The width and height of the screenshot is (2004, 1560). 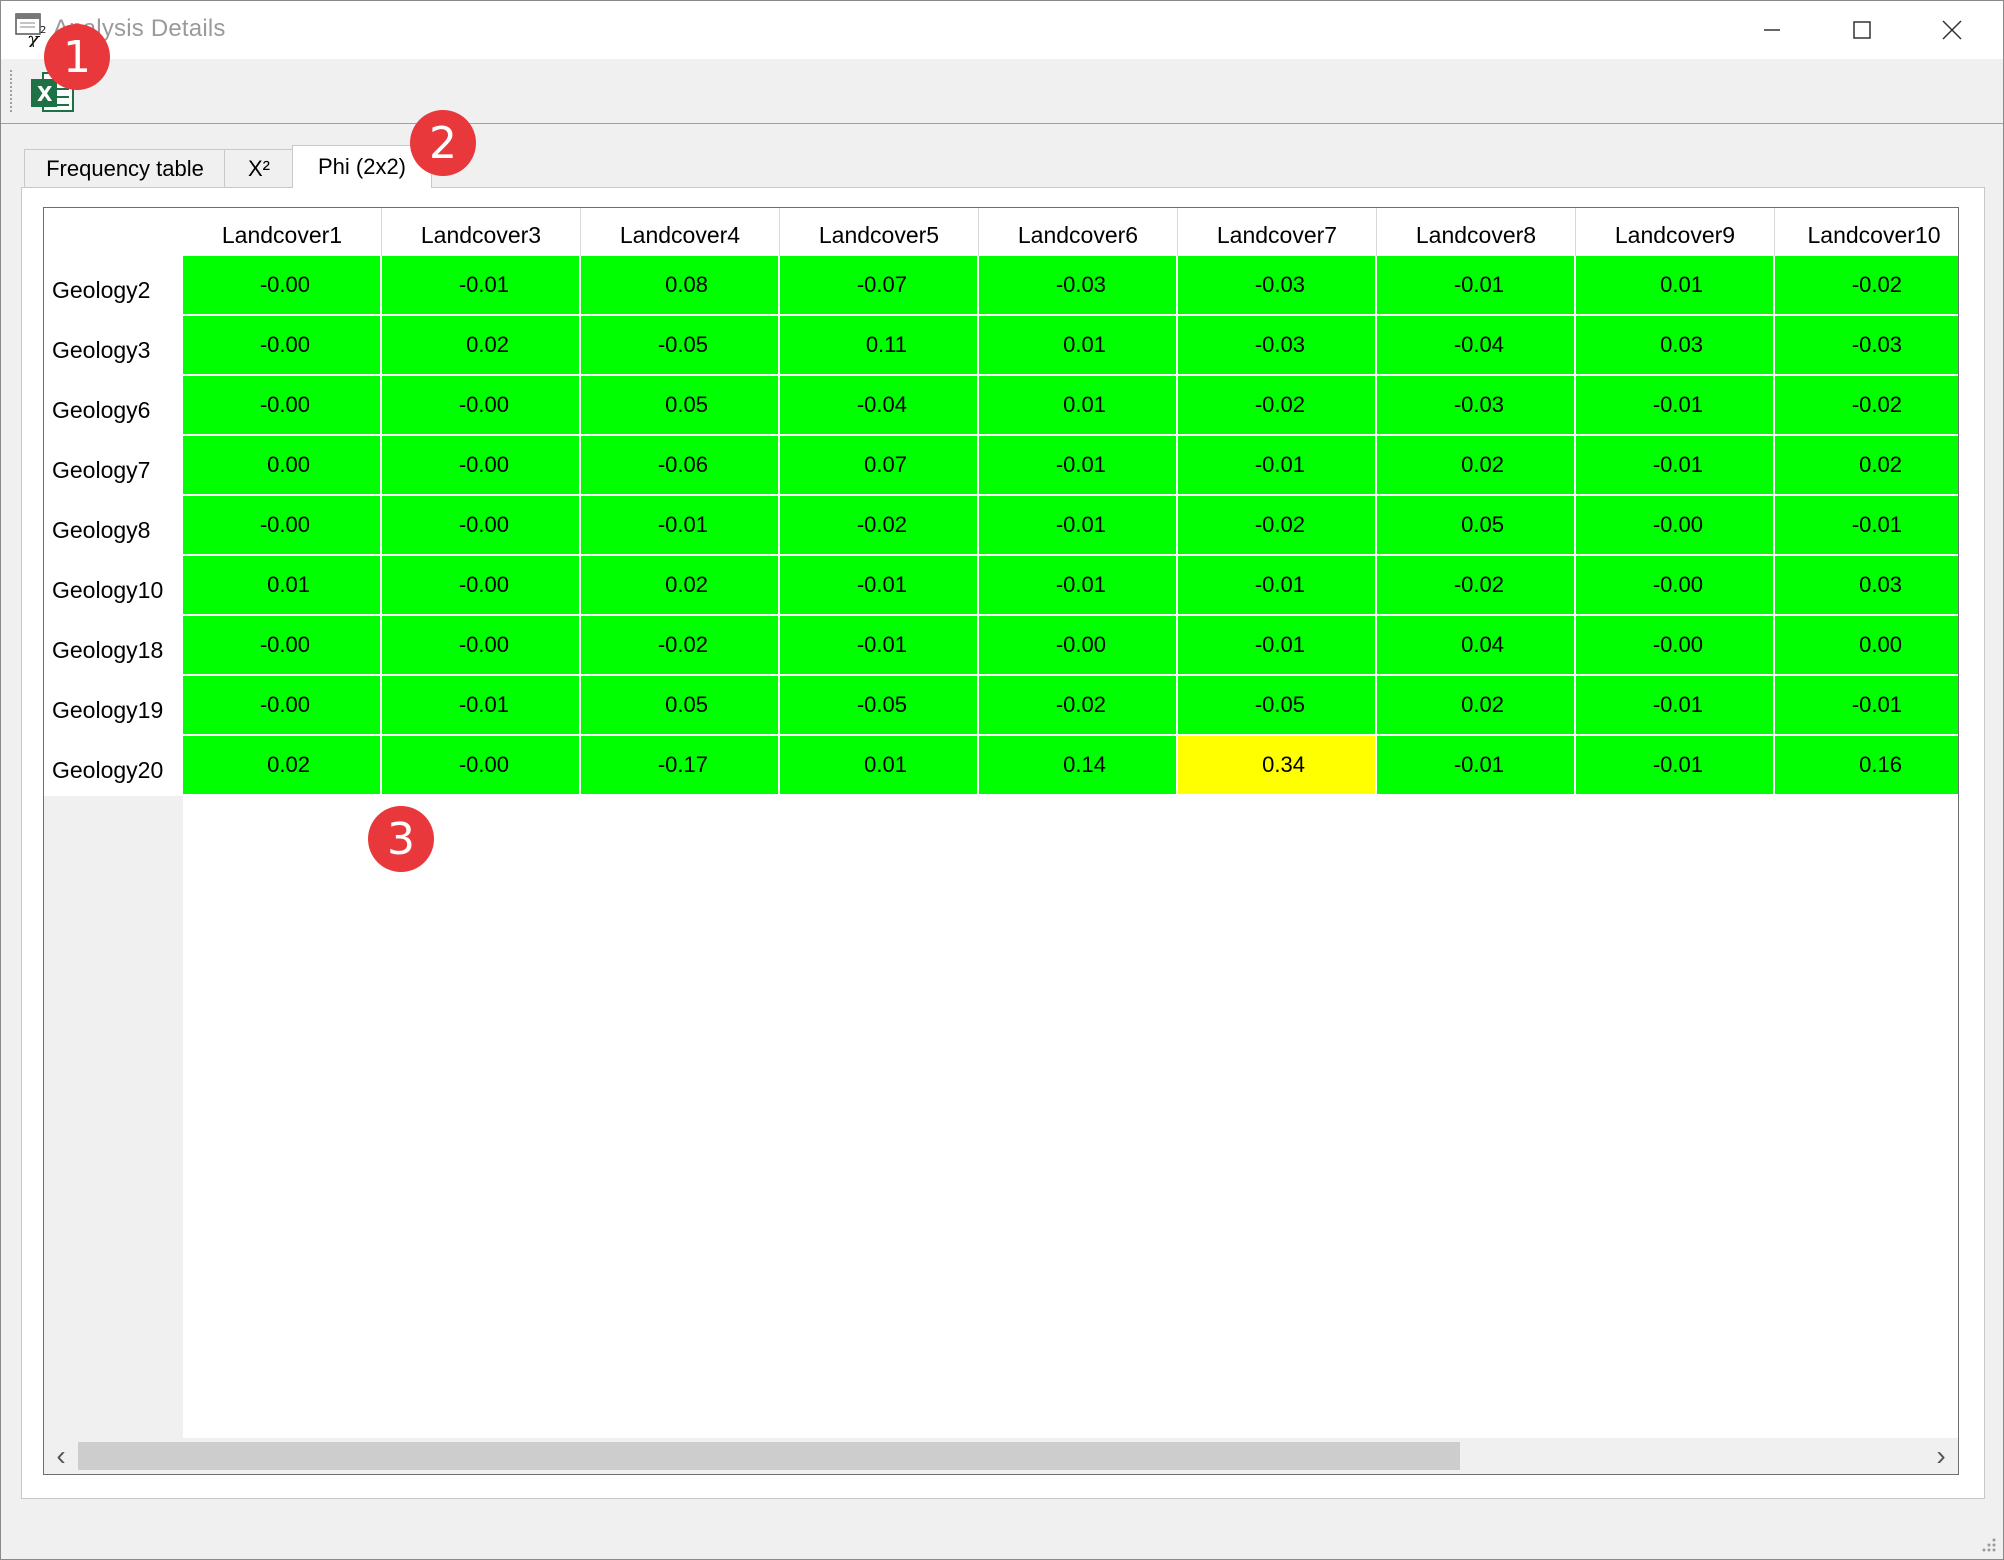 What do you see at coordinates (1675, 232) in the screenshot?
I see `column-header: Landcover9` at bounding box center [1675, 232].